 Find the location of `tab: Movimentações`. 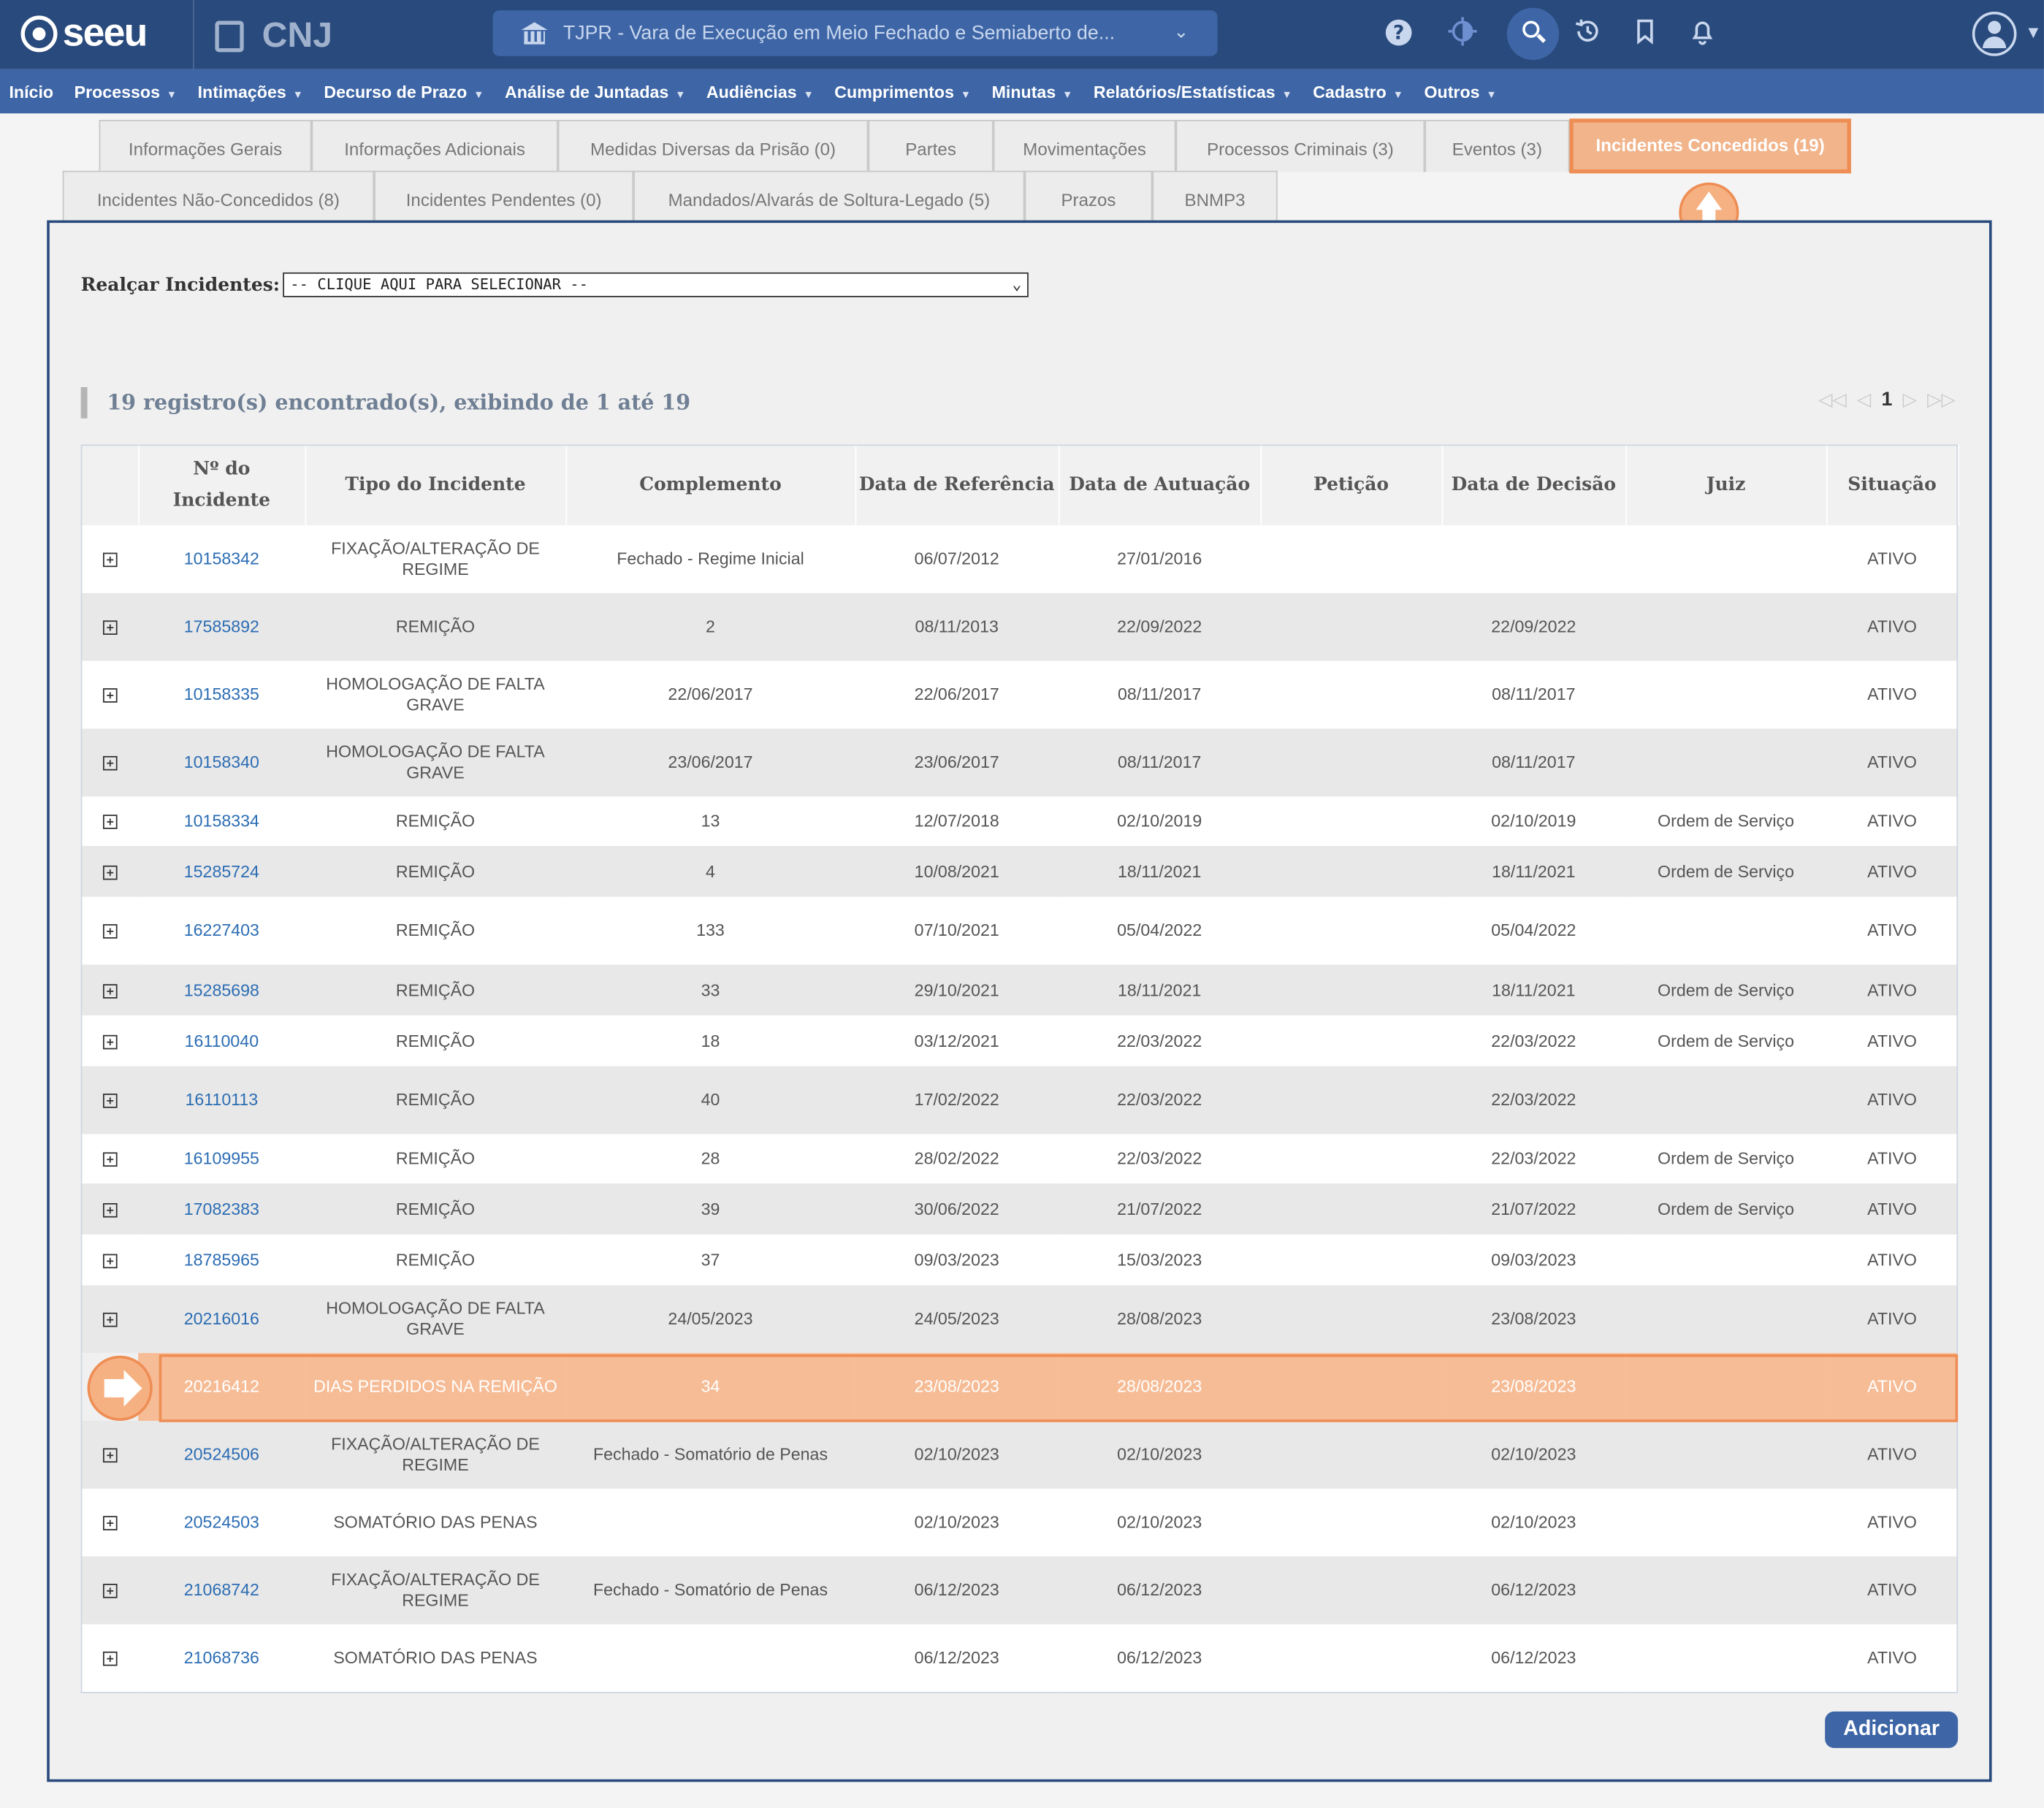

tab: Movimentações is located at coordinates (1084, 146).